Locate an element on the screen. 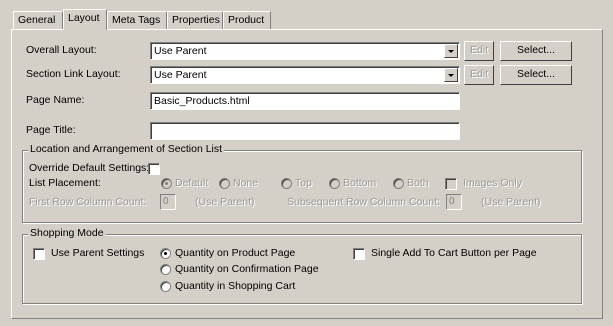 This screenshot has width=613, height=326. list-placement-label: List Placement: is located at coordinates (65, 183).